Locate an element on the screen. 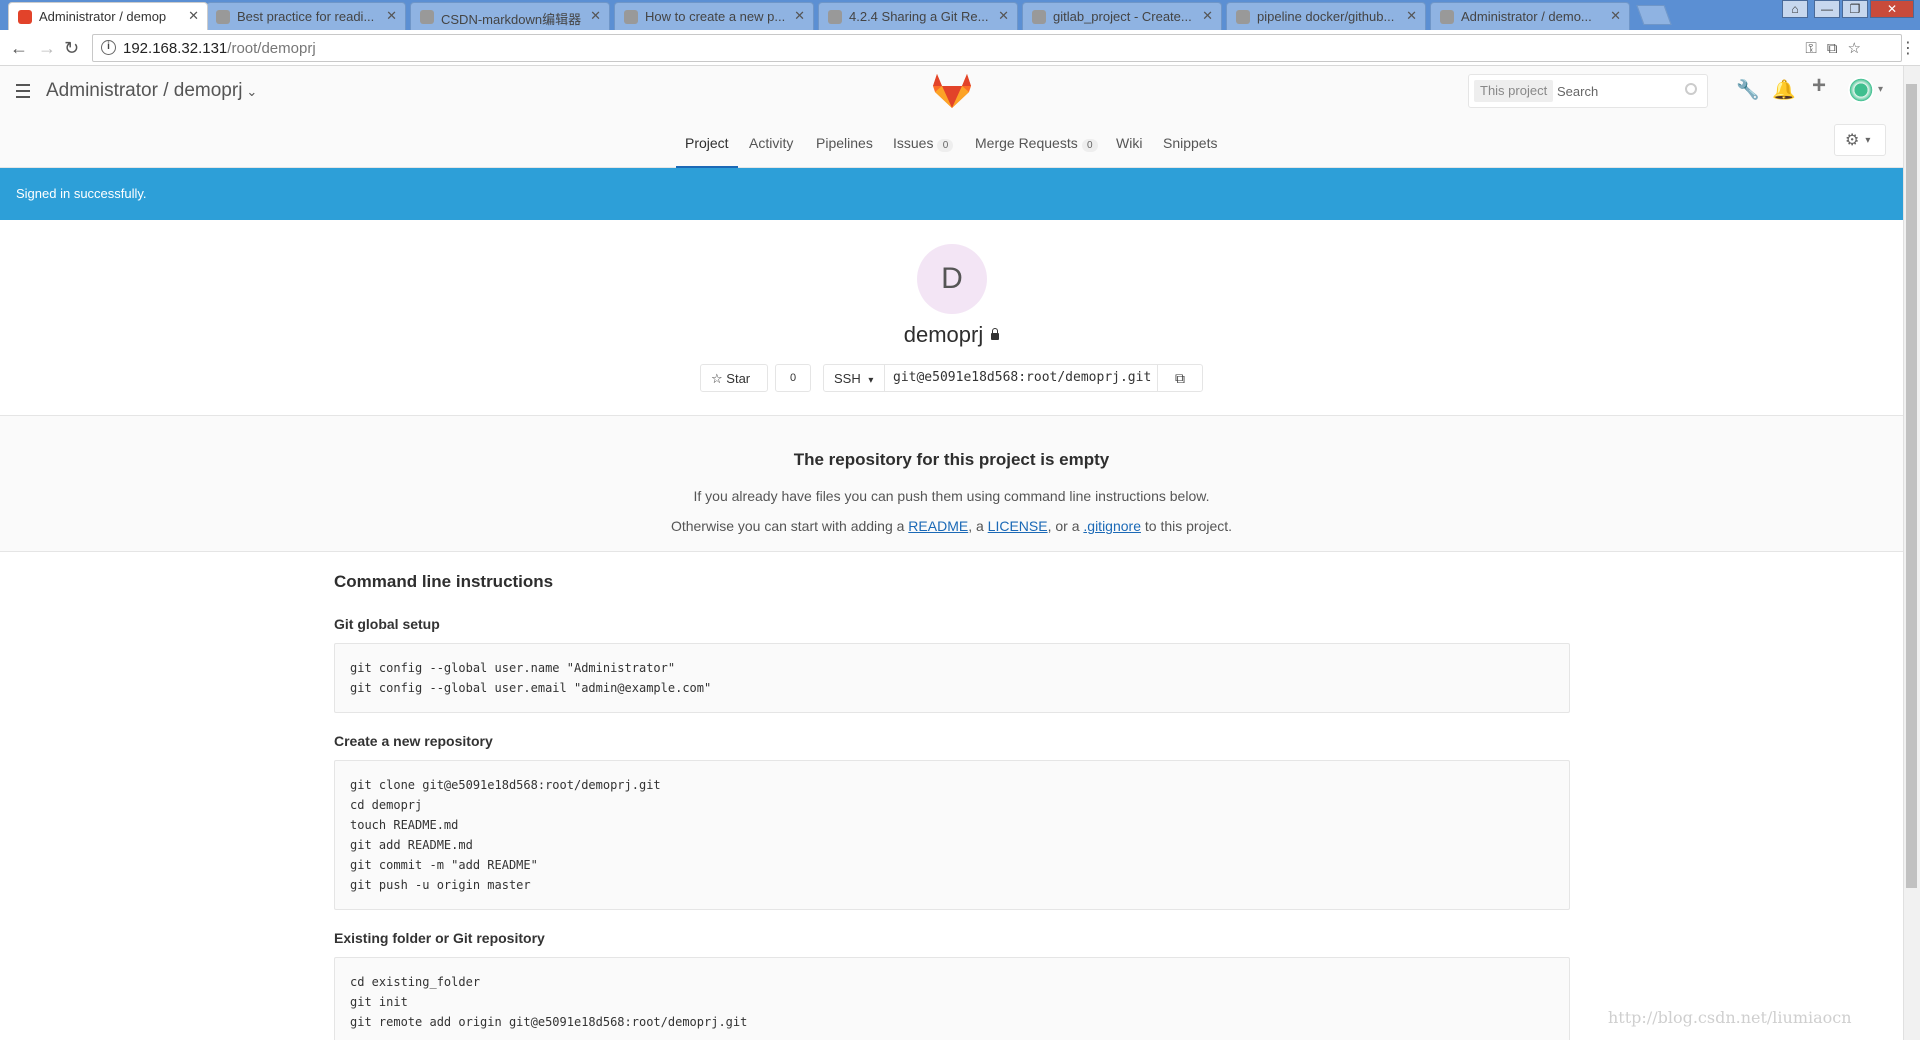 Image resolution: width=1920 pixels, height=1040 pixels. browser-tab: gitlab_project - Create... ✕ is located at coordinates (1122, 16).